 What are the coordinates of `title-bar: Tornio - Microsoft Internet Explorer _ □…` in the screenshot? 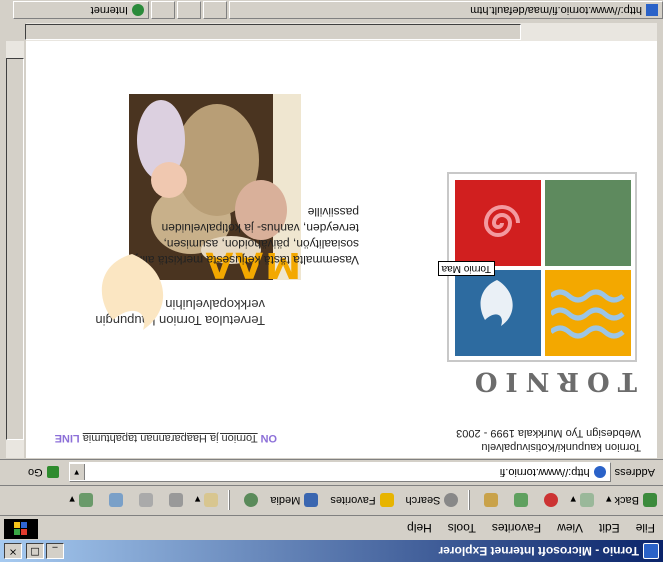 It's located at (331, 551).